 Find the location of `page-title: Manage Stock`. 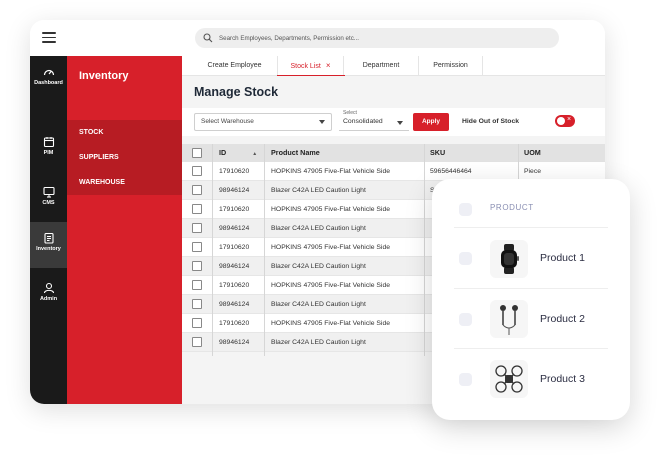

page-title: Manage Stock is located at coordinates (236, 92).